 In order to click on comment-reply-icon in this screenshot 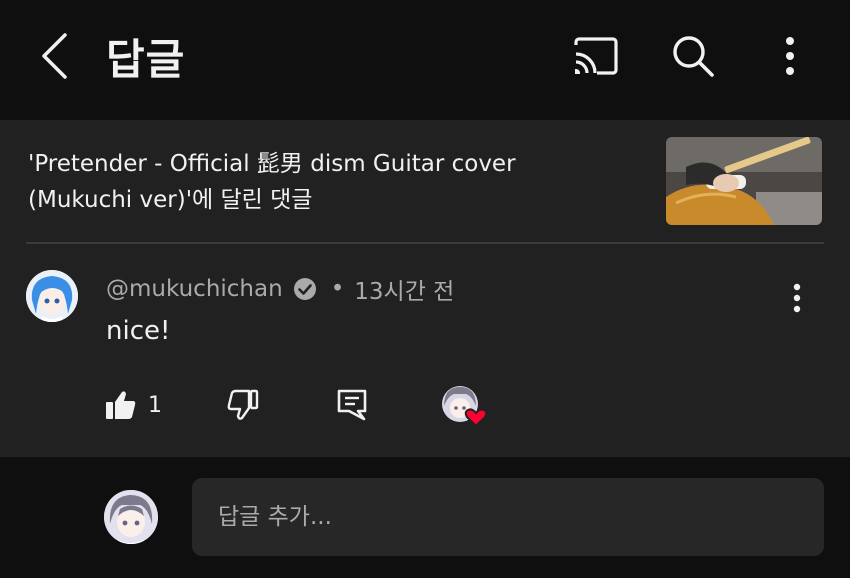, I will do `click(352, 405)`.